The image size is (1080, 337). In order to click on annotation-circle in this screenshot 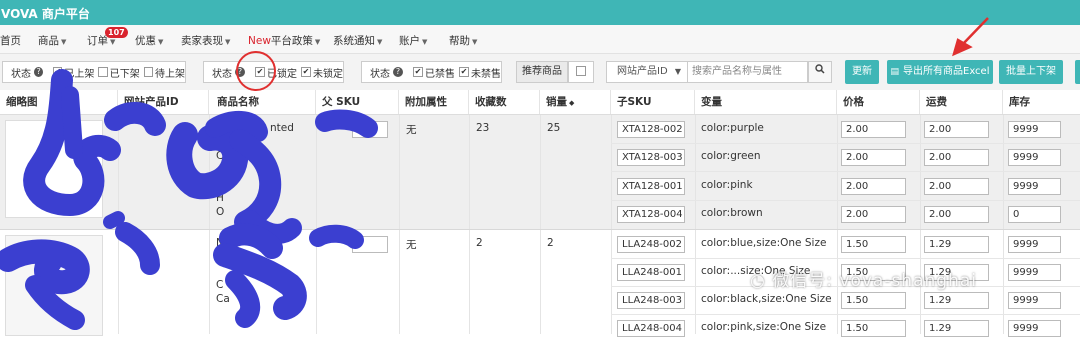, I will do `click(256, 71)`.